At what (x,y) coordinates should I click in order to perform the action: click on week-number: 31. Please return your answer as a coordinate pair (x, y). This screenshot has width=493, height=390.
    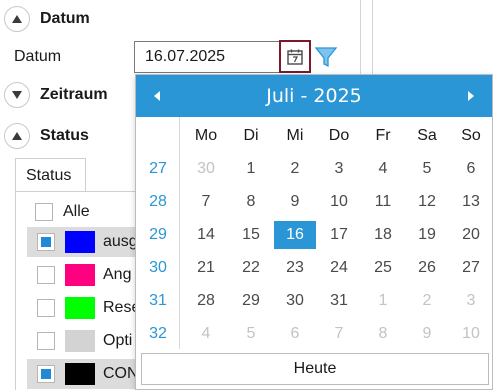
    Looking at the image, I should click on (158, 300).